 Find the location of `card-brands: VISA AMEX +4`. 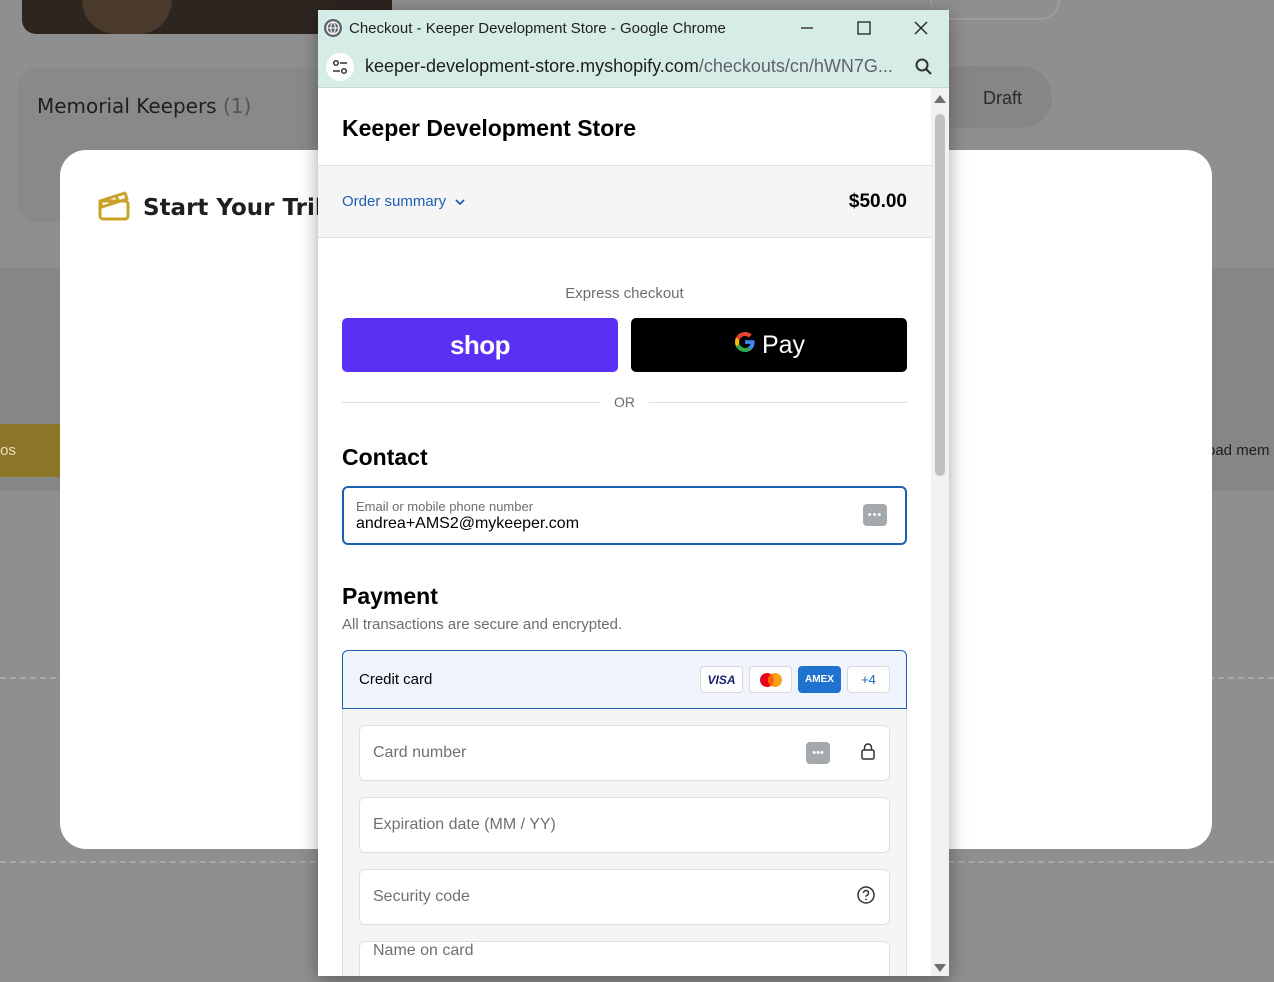

card-brands: VISA AMEX +4 is located at coordinates (795, 679).